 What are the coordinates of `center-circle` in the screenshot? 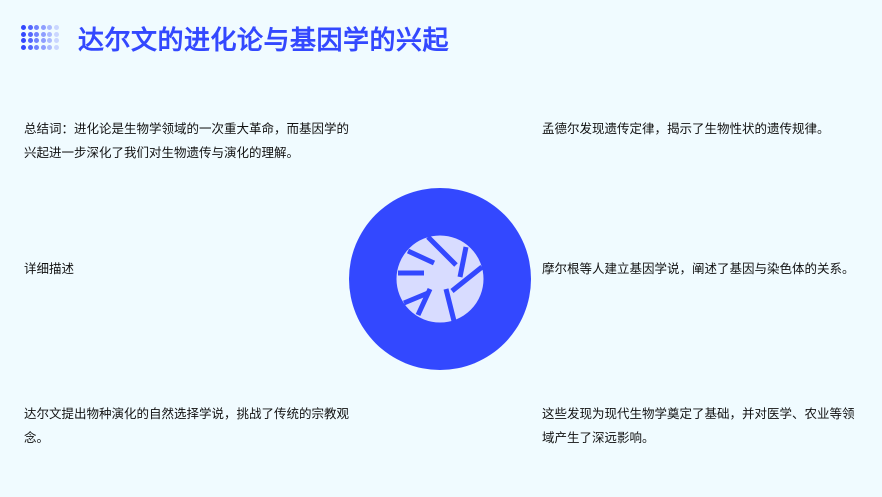 It's located at (440, 279).